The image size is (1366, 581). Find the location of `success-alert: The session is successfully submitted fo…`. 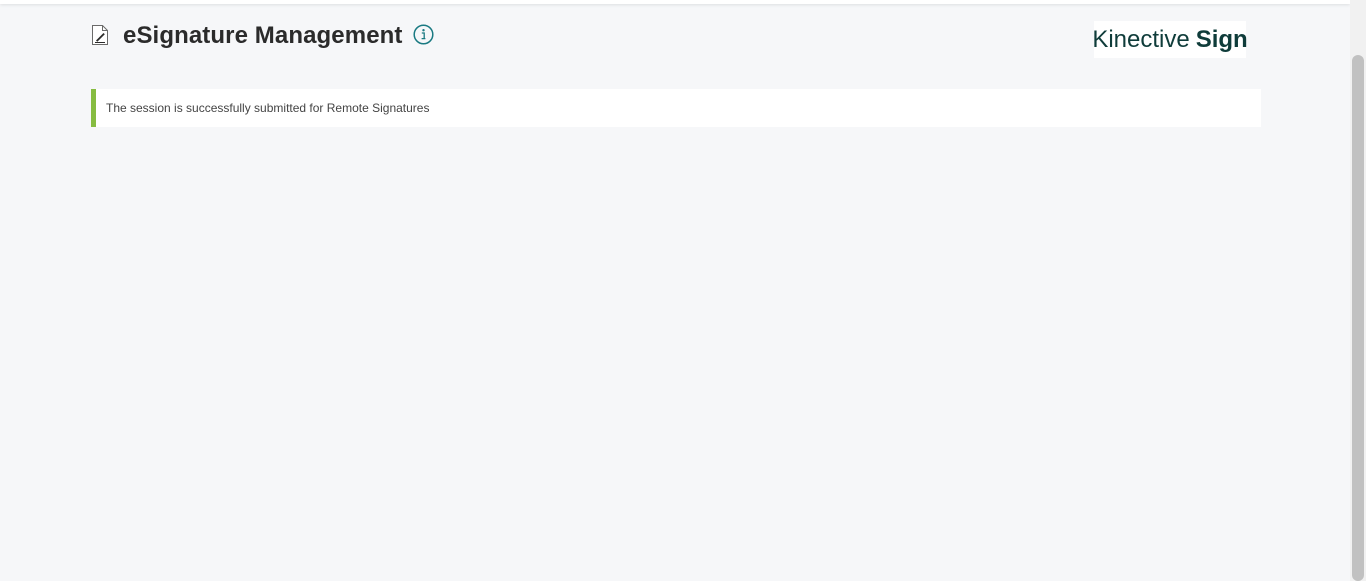

success-alert: The session is successfully submitted fo… is located at coordinates (676, 108).